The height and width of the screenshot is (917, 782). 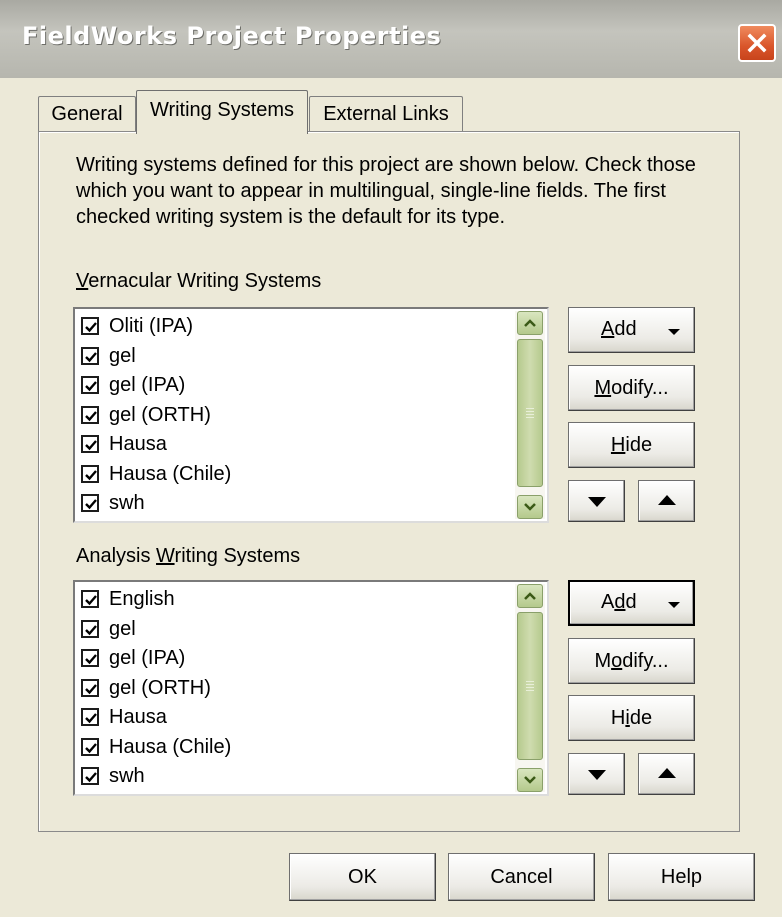 What do you see at coordinates (142, 599) in the screenshot?
I see `list-item-label: English` at bounding box center [142, 599].